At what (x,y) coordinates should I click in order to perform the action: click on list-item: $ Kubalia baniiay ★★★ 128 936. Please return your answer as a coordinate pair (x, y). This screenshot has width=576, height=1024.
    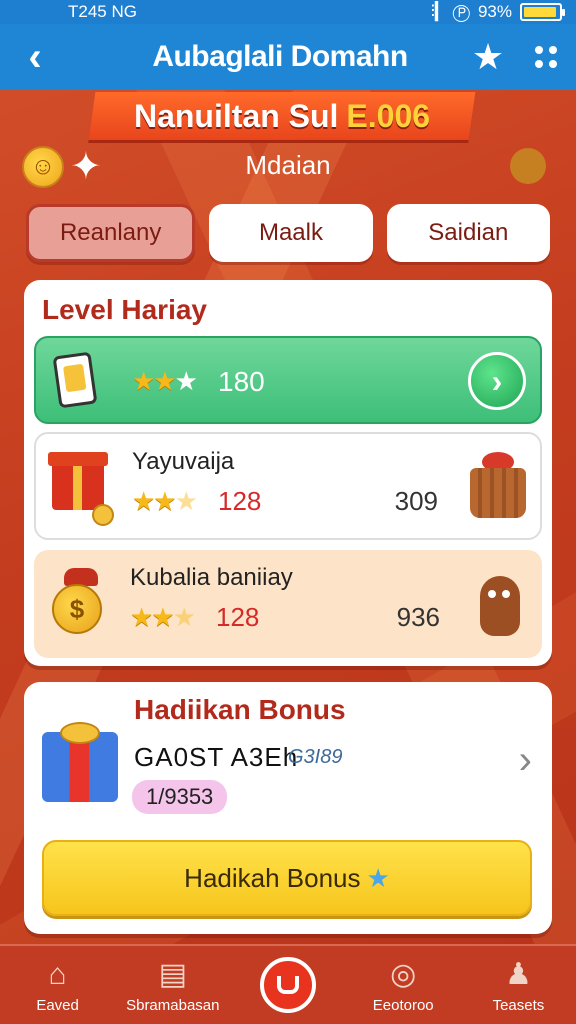
    Looking at the image, I should click on (288, 604).